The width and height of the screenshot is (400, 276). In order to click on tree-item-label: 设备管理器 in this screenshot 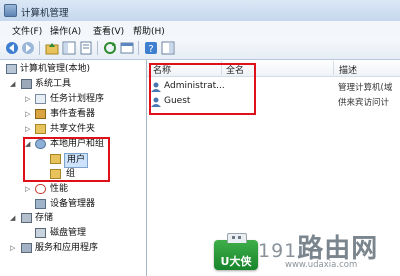, I will do `click(73, 204)`.